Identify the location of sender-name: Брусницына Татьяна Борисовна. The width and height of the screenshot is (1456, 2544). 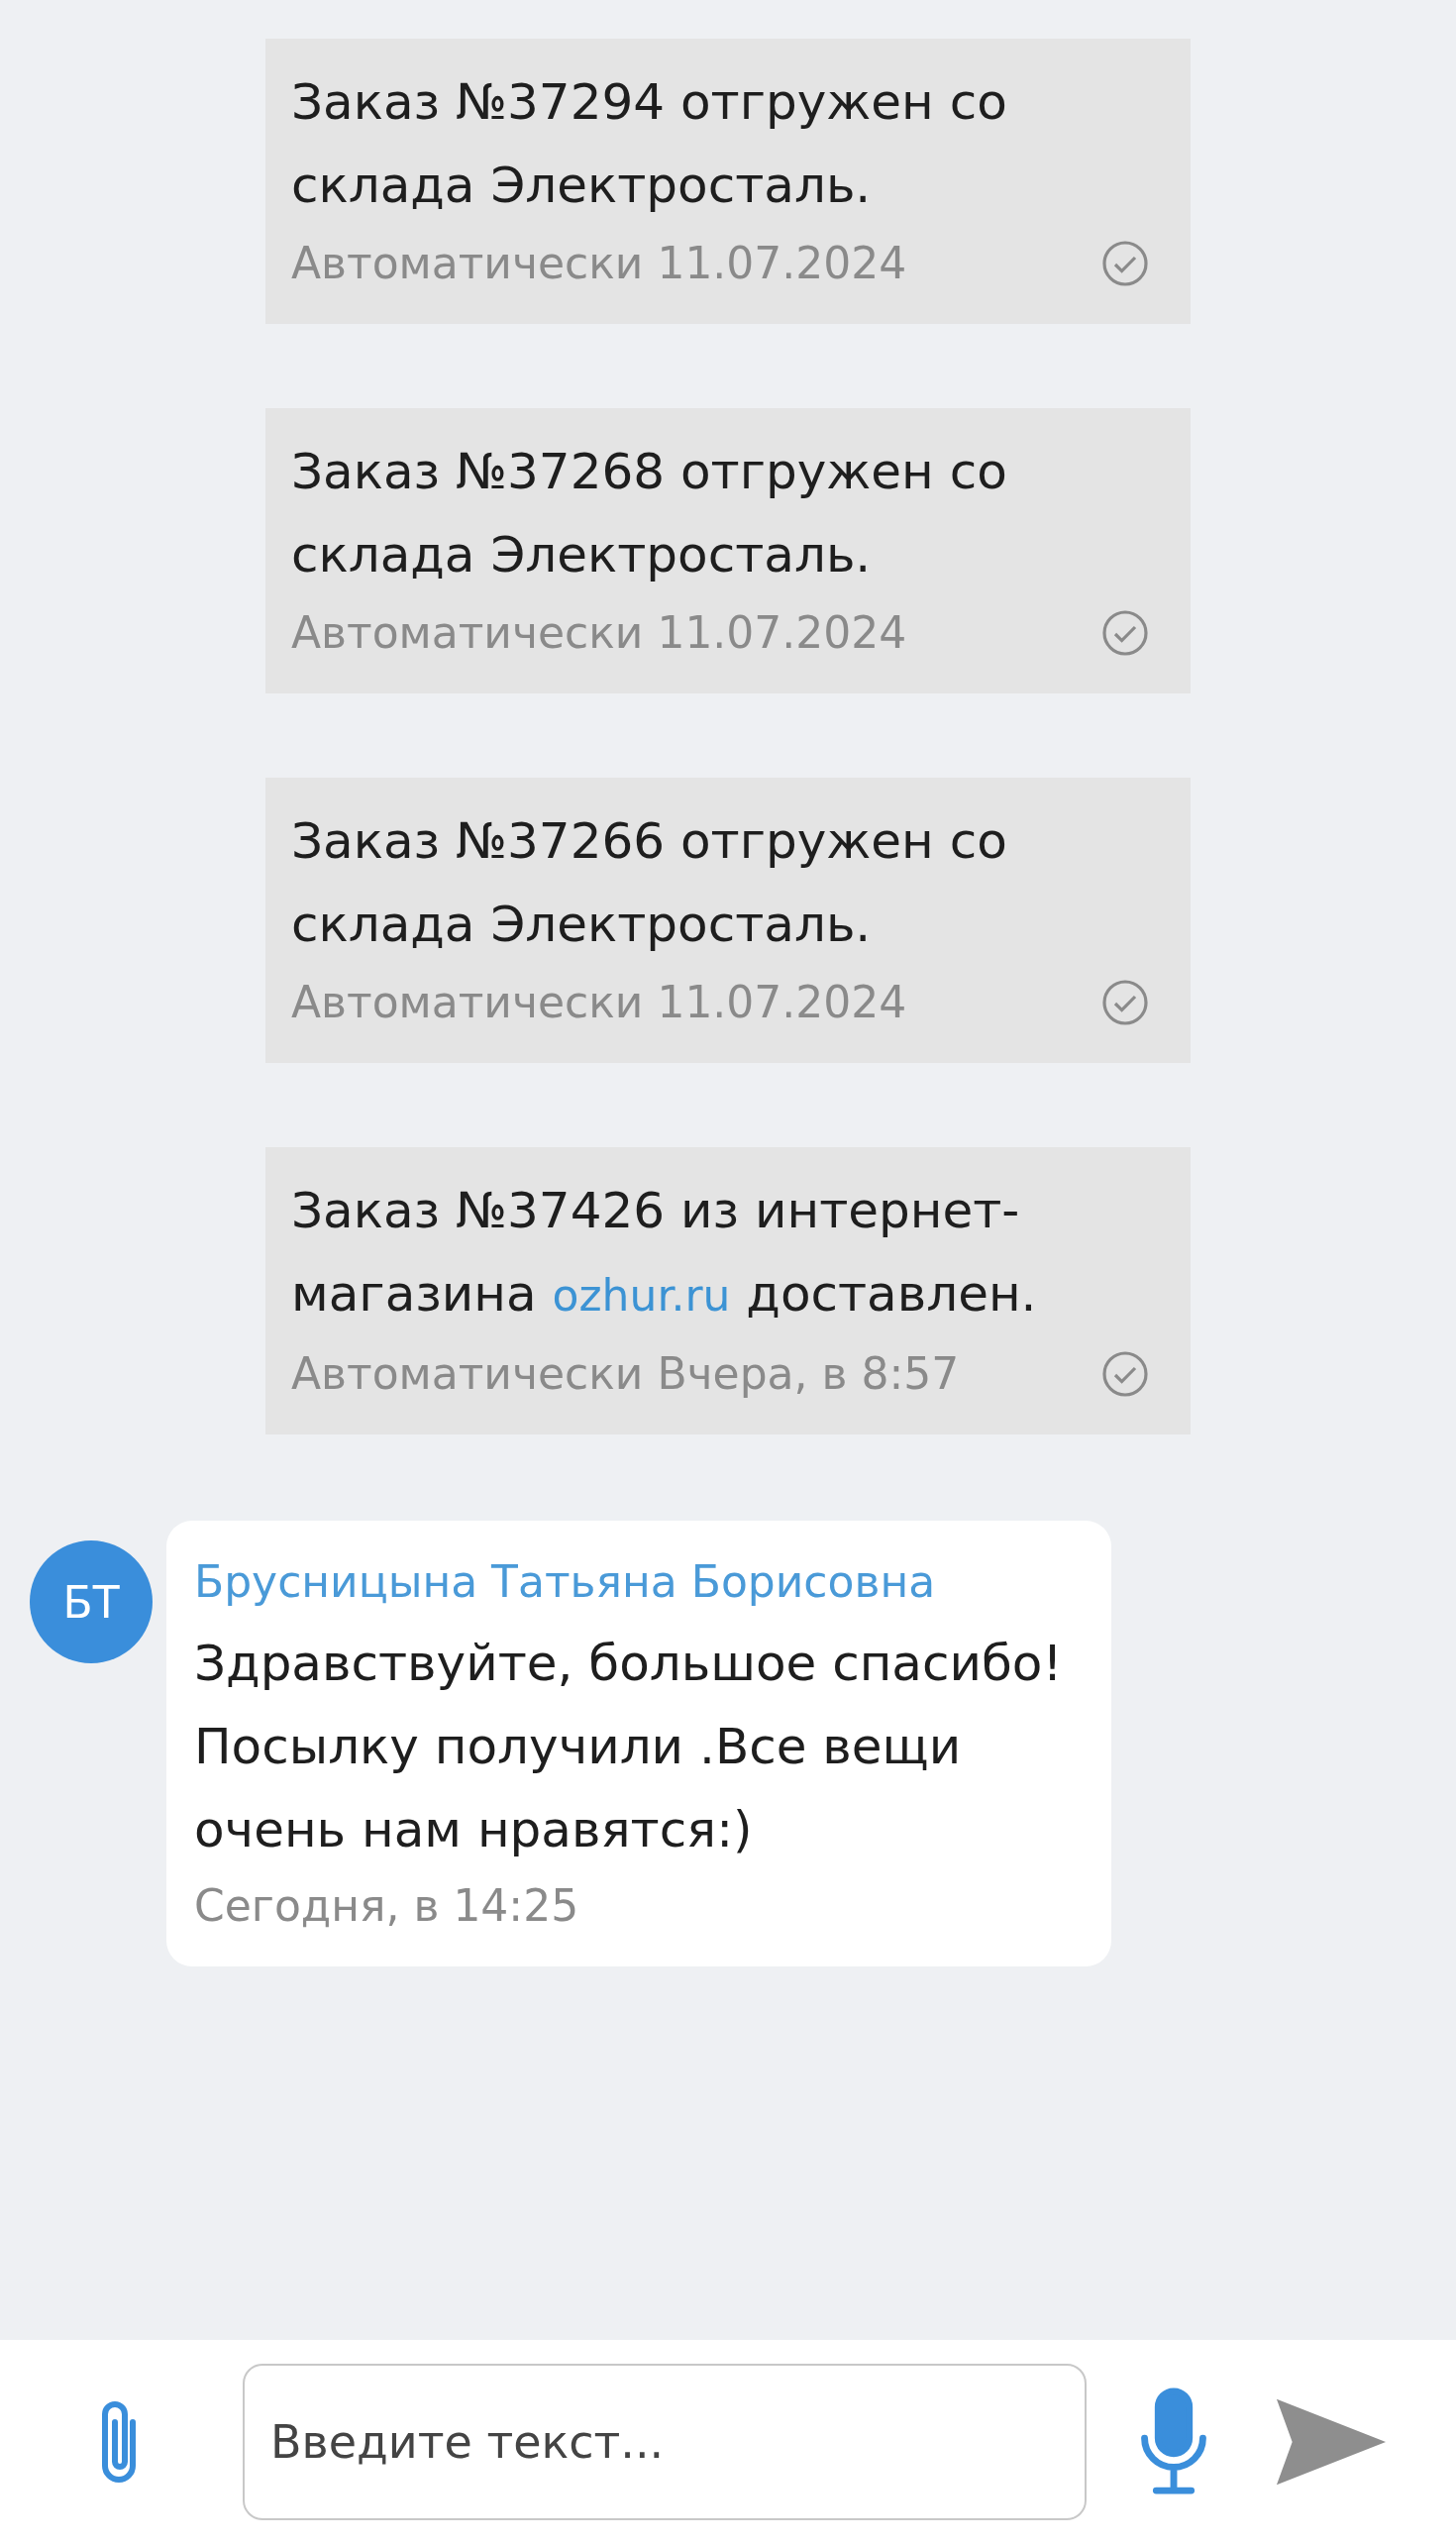
(565, 1582).